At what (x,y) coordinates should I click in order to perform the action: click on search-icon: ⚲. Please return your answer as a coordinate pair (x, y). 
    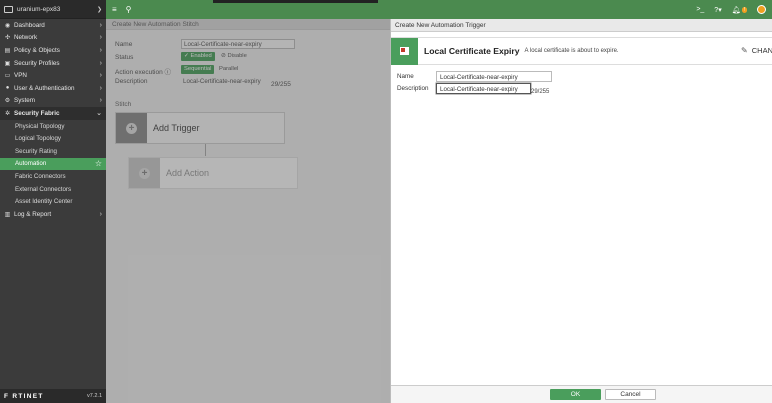
    Looking at the image, I should click on (129, 9).